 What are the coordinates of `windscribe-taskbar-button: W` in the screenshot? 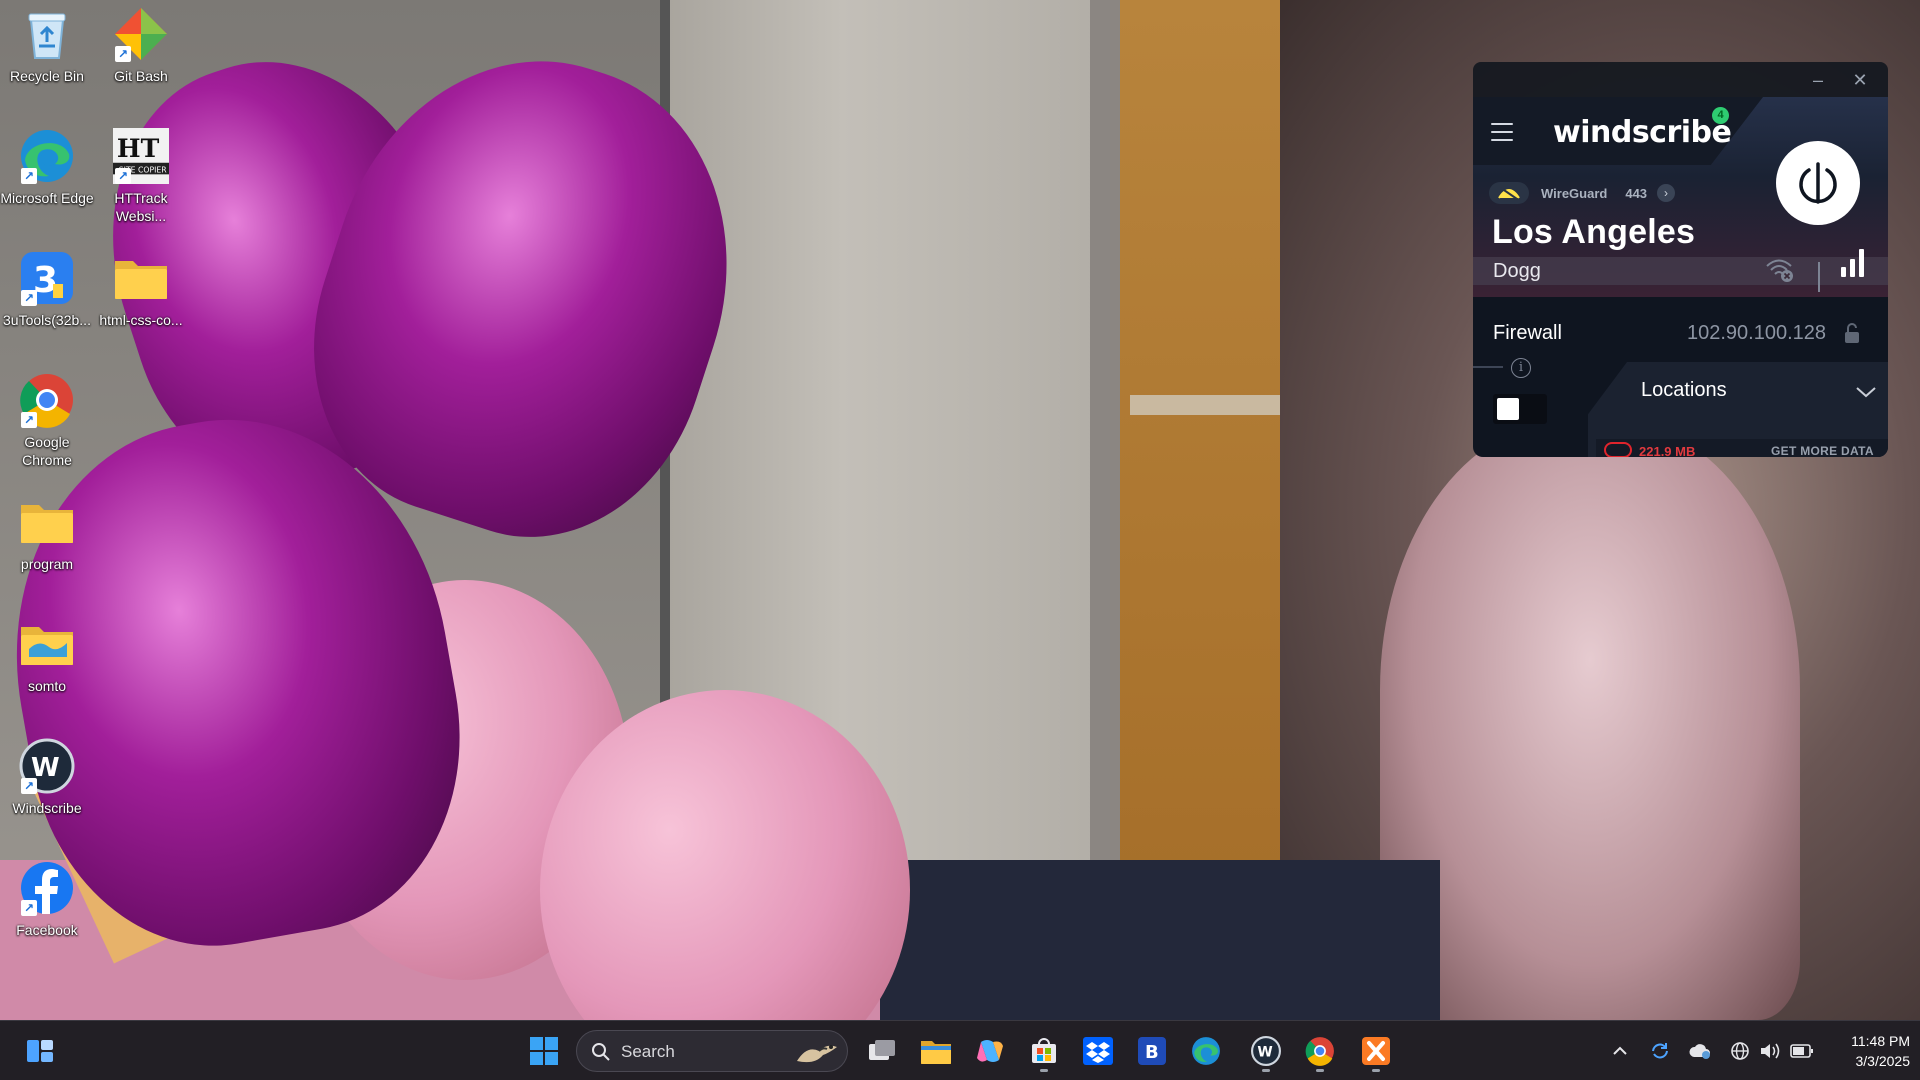 It's located at (1266, 1051).